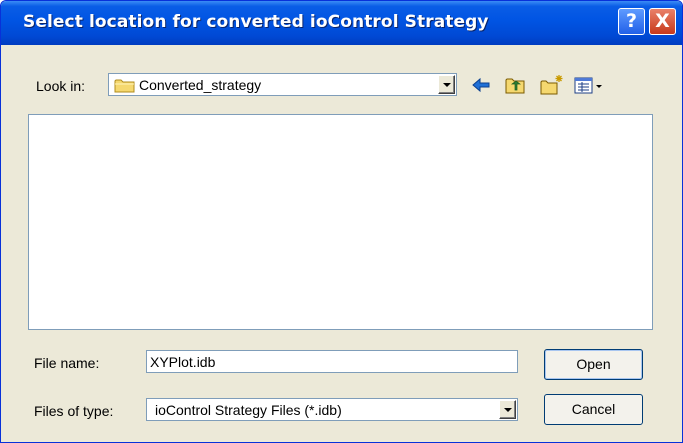  I want to click on view-menu-icon, so click(589, 85).